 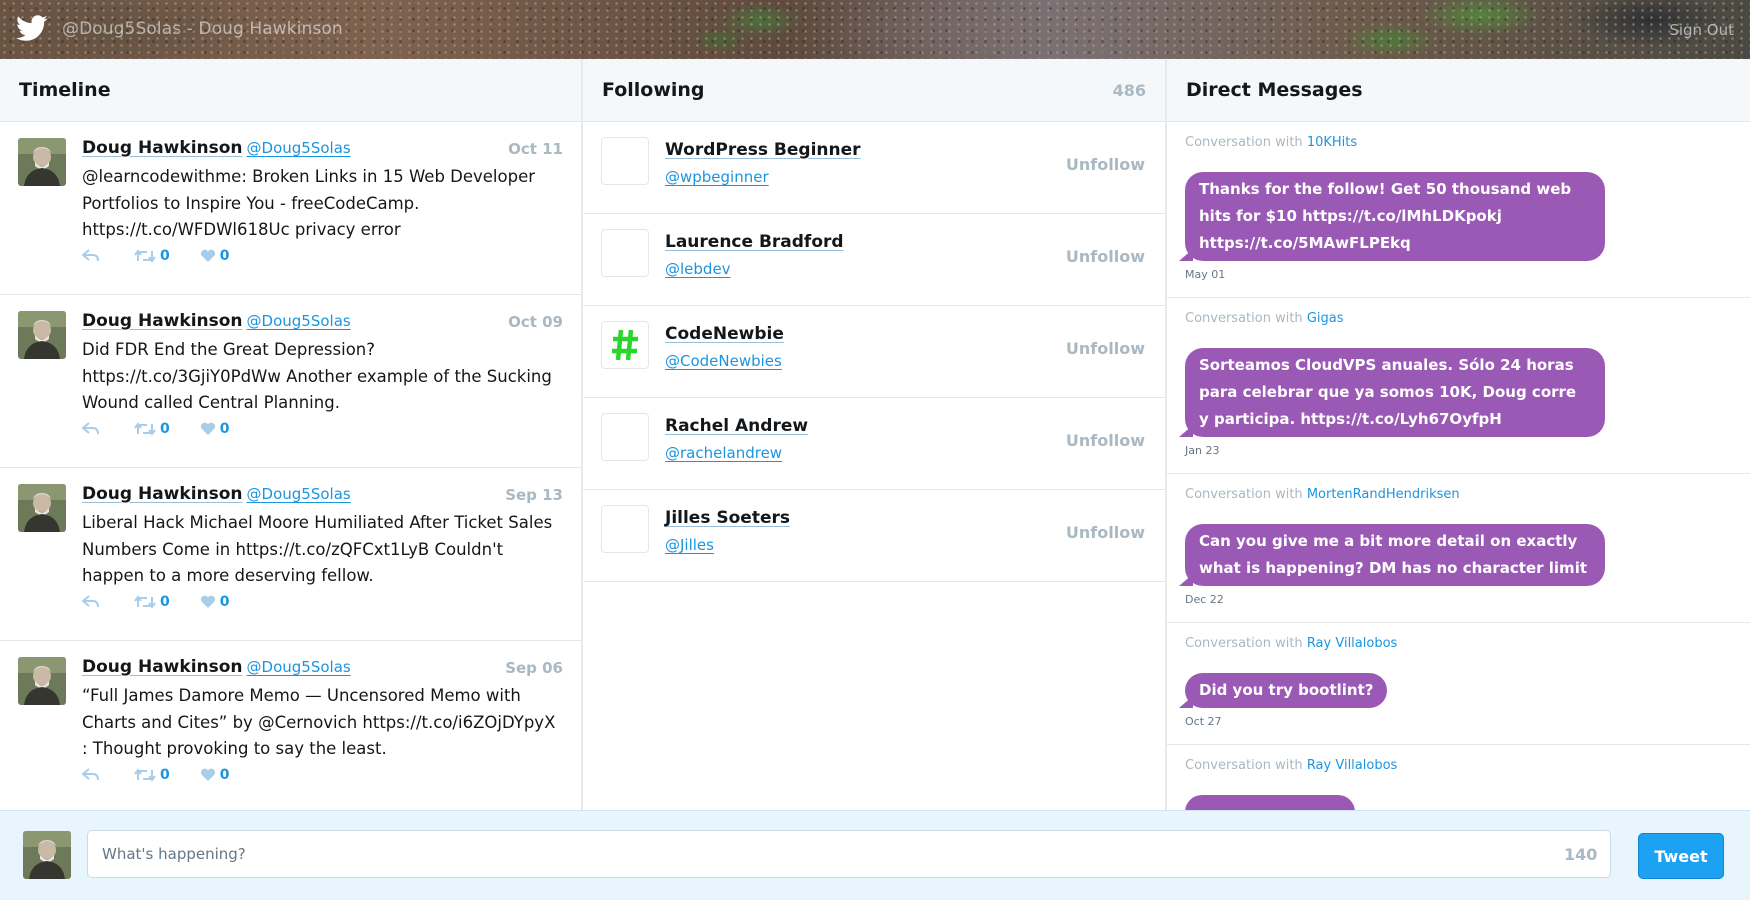 I want to click on dm-date: Dec 22, so click(x=1204, y=599).